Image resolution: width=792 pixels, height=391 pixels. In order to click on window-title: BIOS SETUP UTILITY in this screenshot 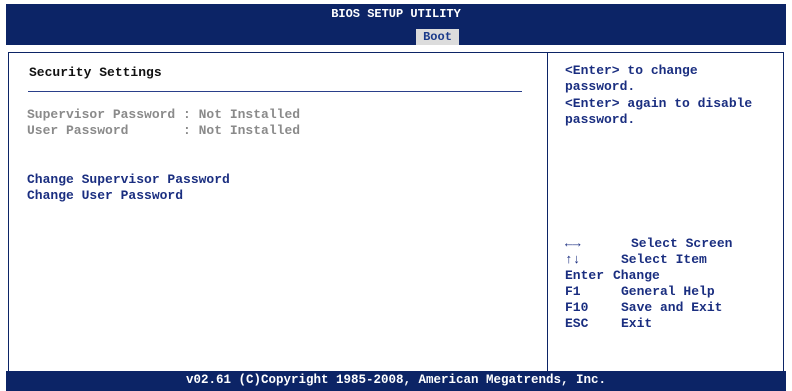, I will do `click(396, 14)`.